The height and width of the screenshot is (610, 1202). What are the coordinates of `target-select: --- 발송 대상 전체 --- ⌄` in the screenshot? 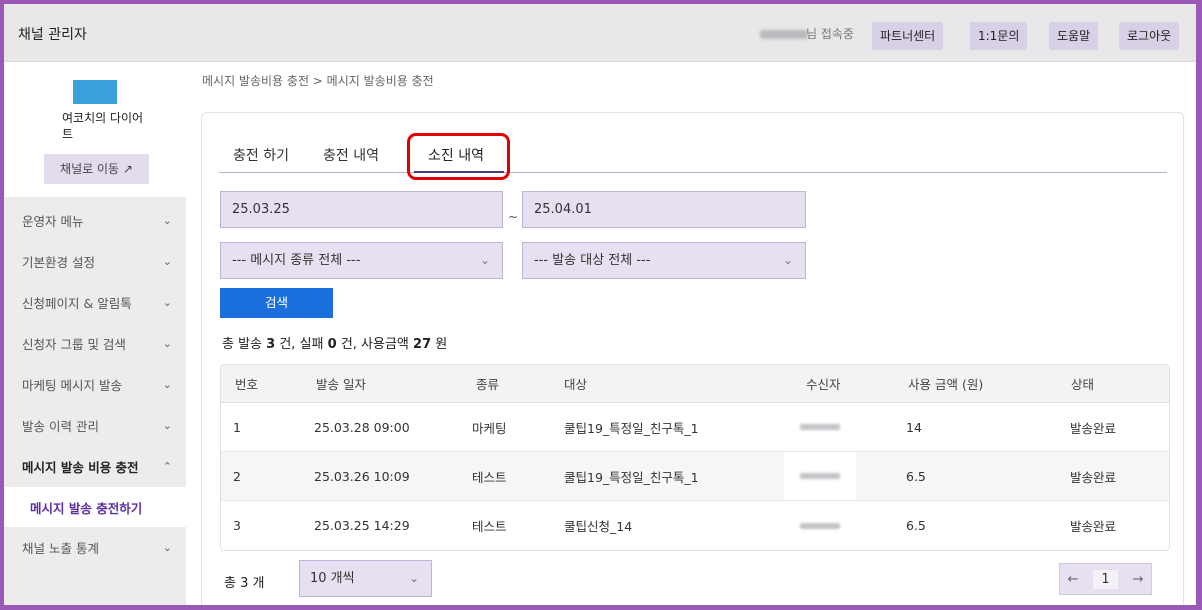 It's located at (664, 260).